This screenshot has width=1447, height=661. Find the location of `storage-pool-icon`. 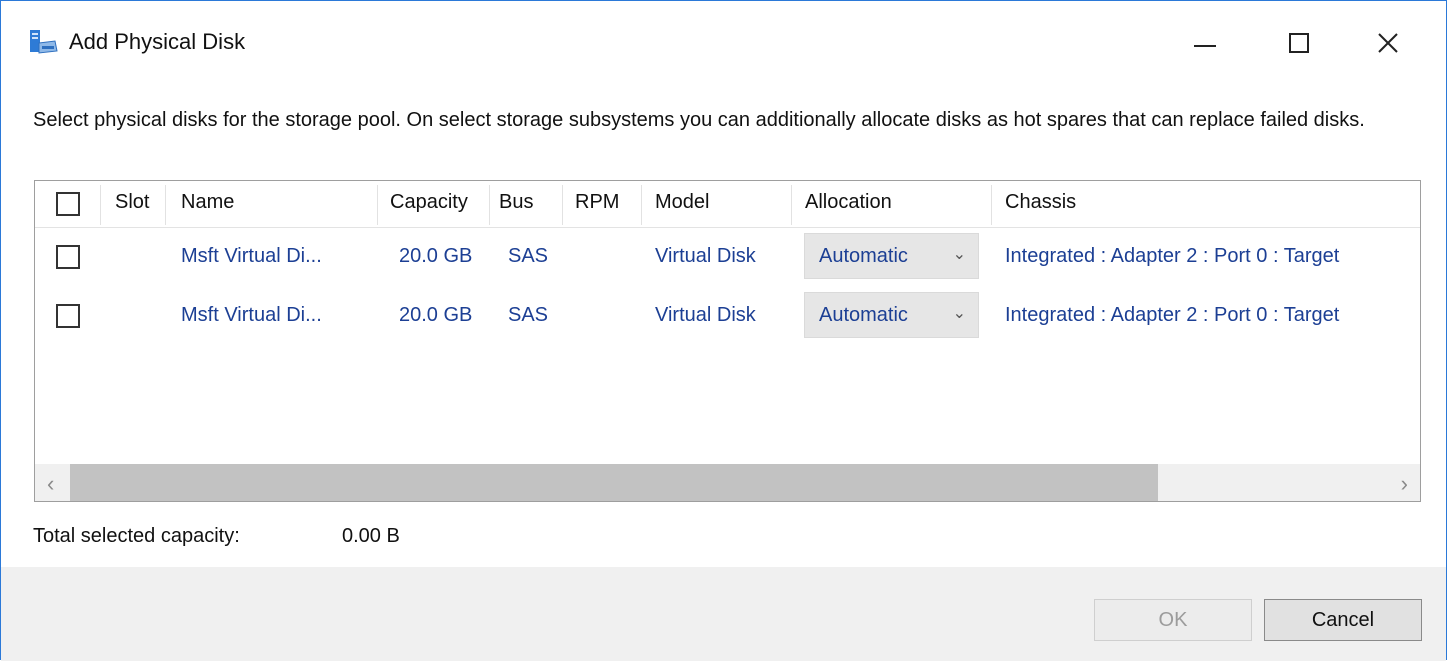

storage-pool-icon is located at coordinates (44, 42).